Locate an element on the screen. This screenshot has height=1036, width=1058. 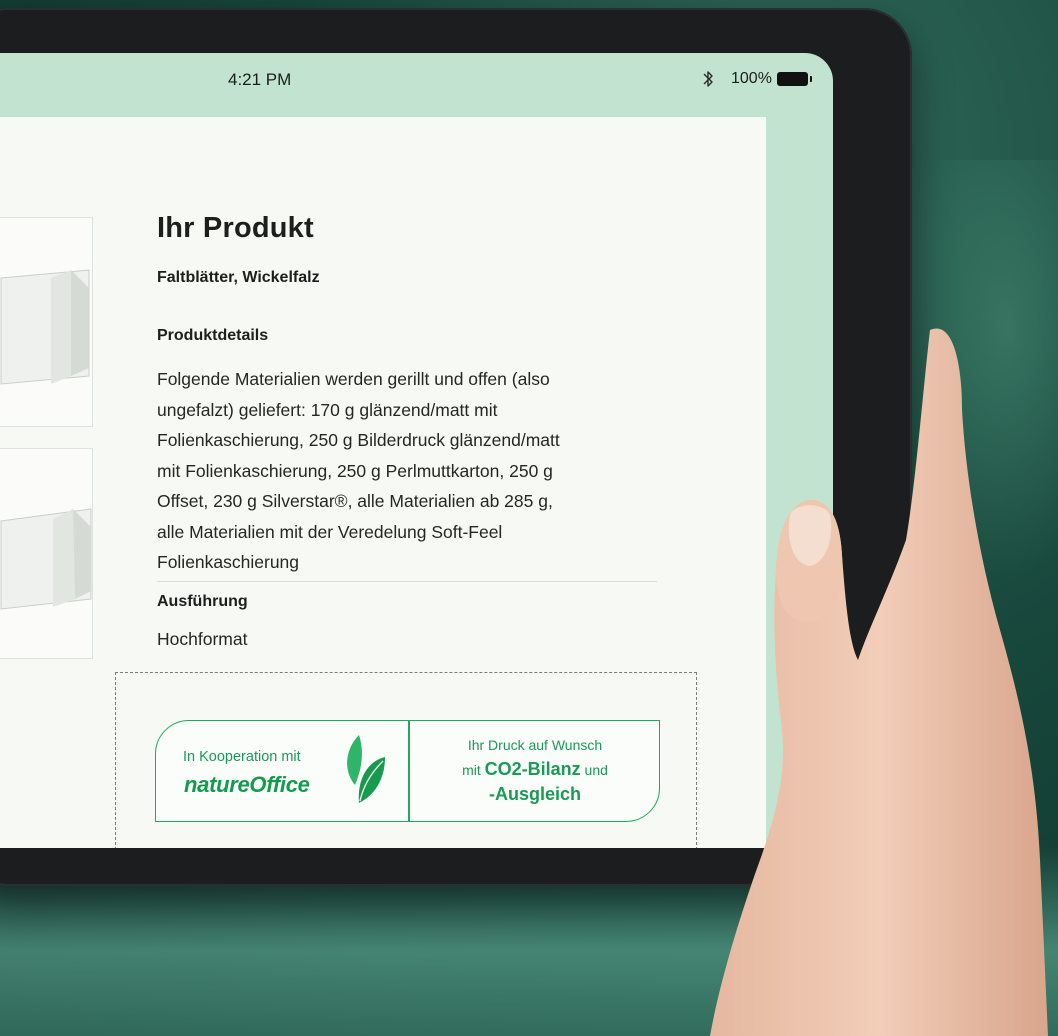
co2-balance-highlight: CO2-Bilanz is located at coordinates (532, 769).